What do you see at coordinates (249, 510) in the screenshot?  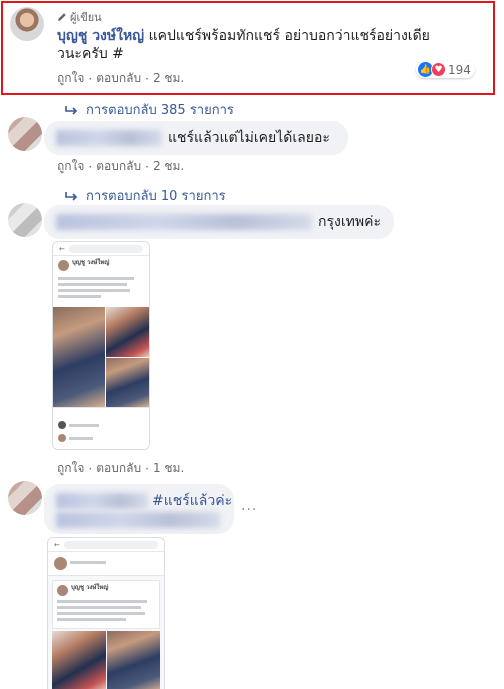 I see `more-options-icon: ···` at bounding box center [249, 510].